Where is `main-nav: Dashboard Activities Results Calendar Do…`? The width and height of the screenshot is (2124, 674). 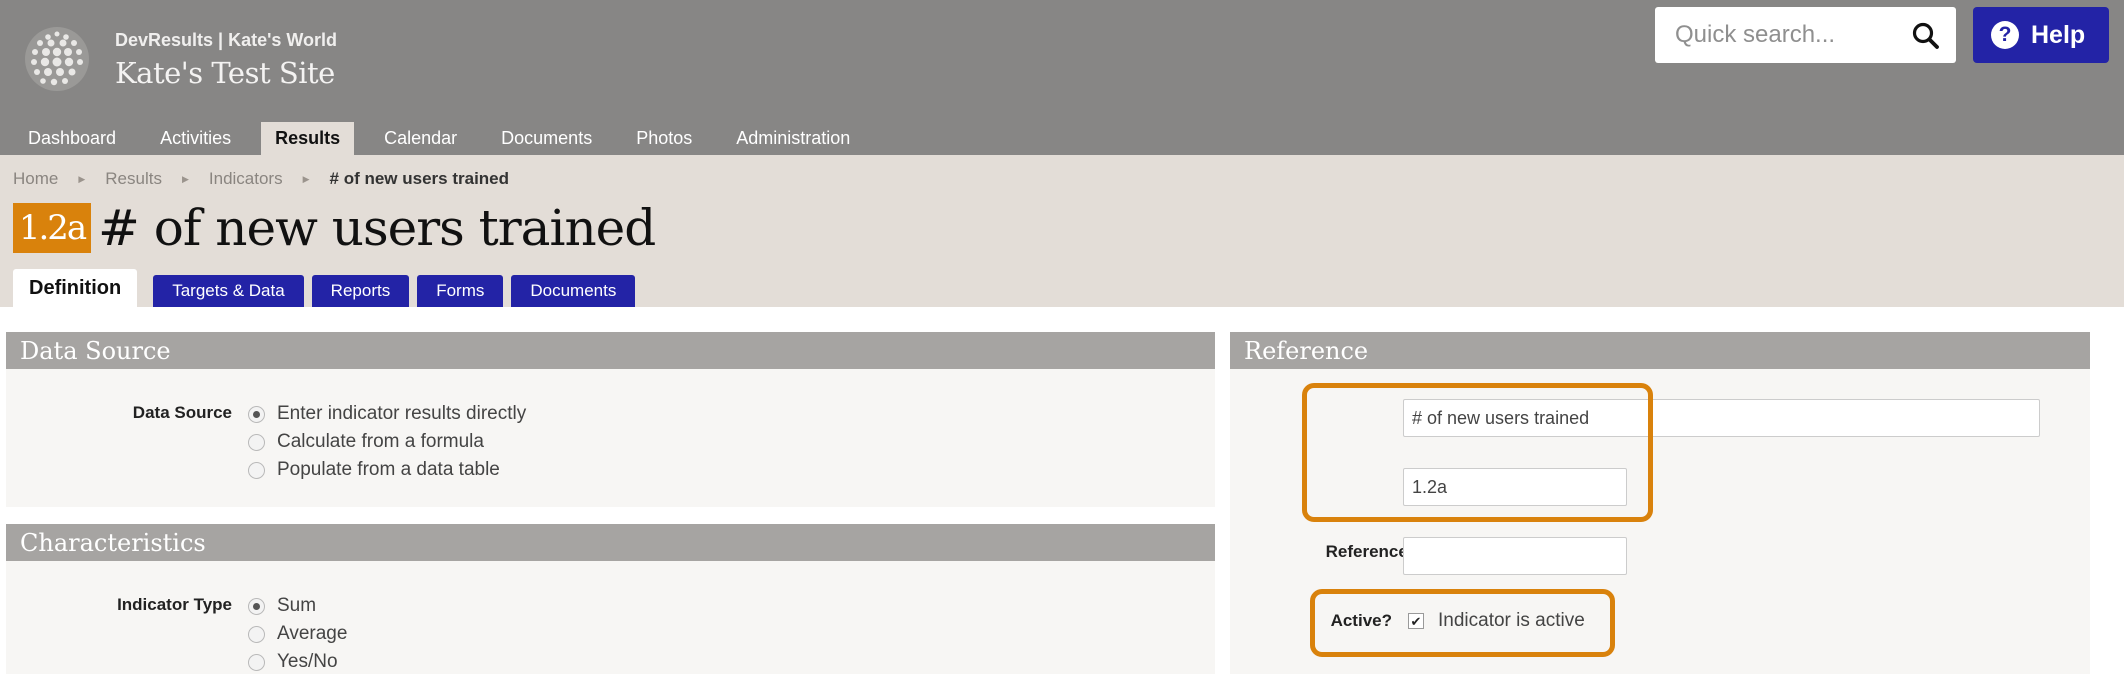 main-nav: Dashboard Activities Results Calendar Do… is located at coordinates (447, 138).